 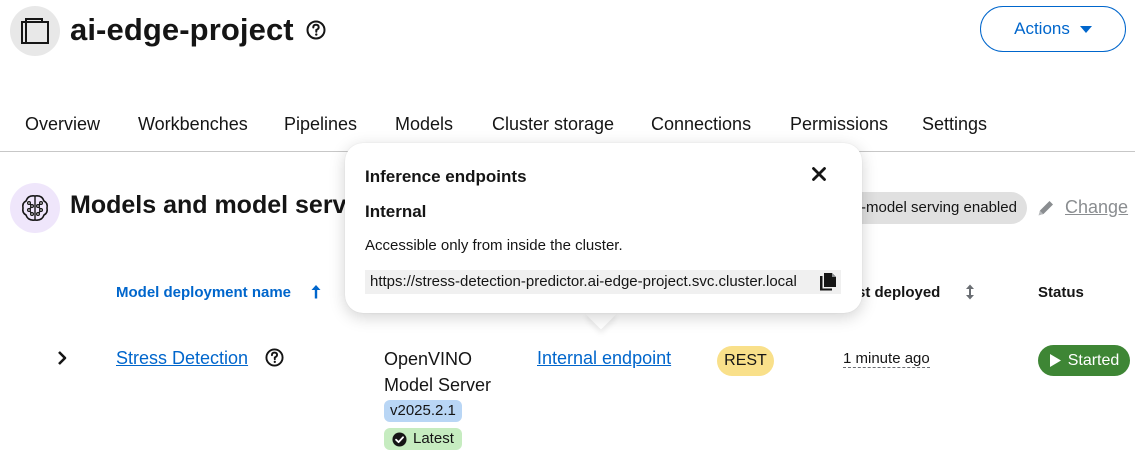 I want to click on section-title: Models and model serve, so click(x=215, y=205).